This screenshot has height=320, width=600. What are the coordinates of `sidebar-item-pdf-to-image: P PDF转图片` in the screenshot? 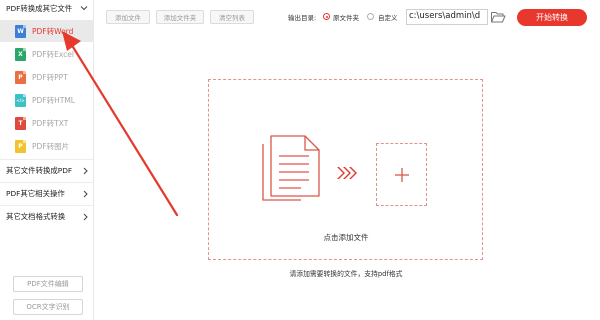 It's located at (47, 146).